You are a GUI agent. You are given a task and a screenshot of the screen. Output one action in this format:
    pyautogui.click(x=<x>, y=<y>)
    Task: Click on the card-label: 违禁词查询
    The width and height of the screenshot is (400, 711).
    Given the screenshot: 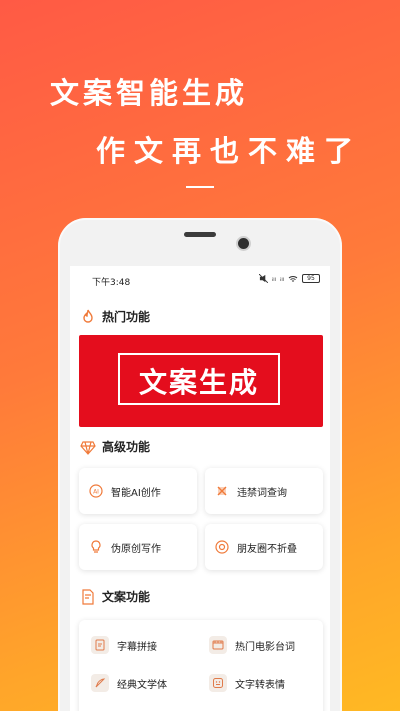 What is the action you would take?
    pyautogui.click(x=262, y=493)
    